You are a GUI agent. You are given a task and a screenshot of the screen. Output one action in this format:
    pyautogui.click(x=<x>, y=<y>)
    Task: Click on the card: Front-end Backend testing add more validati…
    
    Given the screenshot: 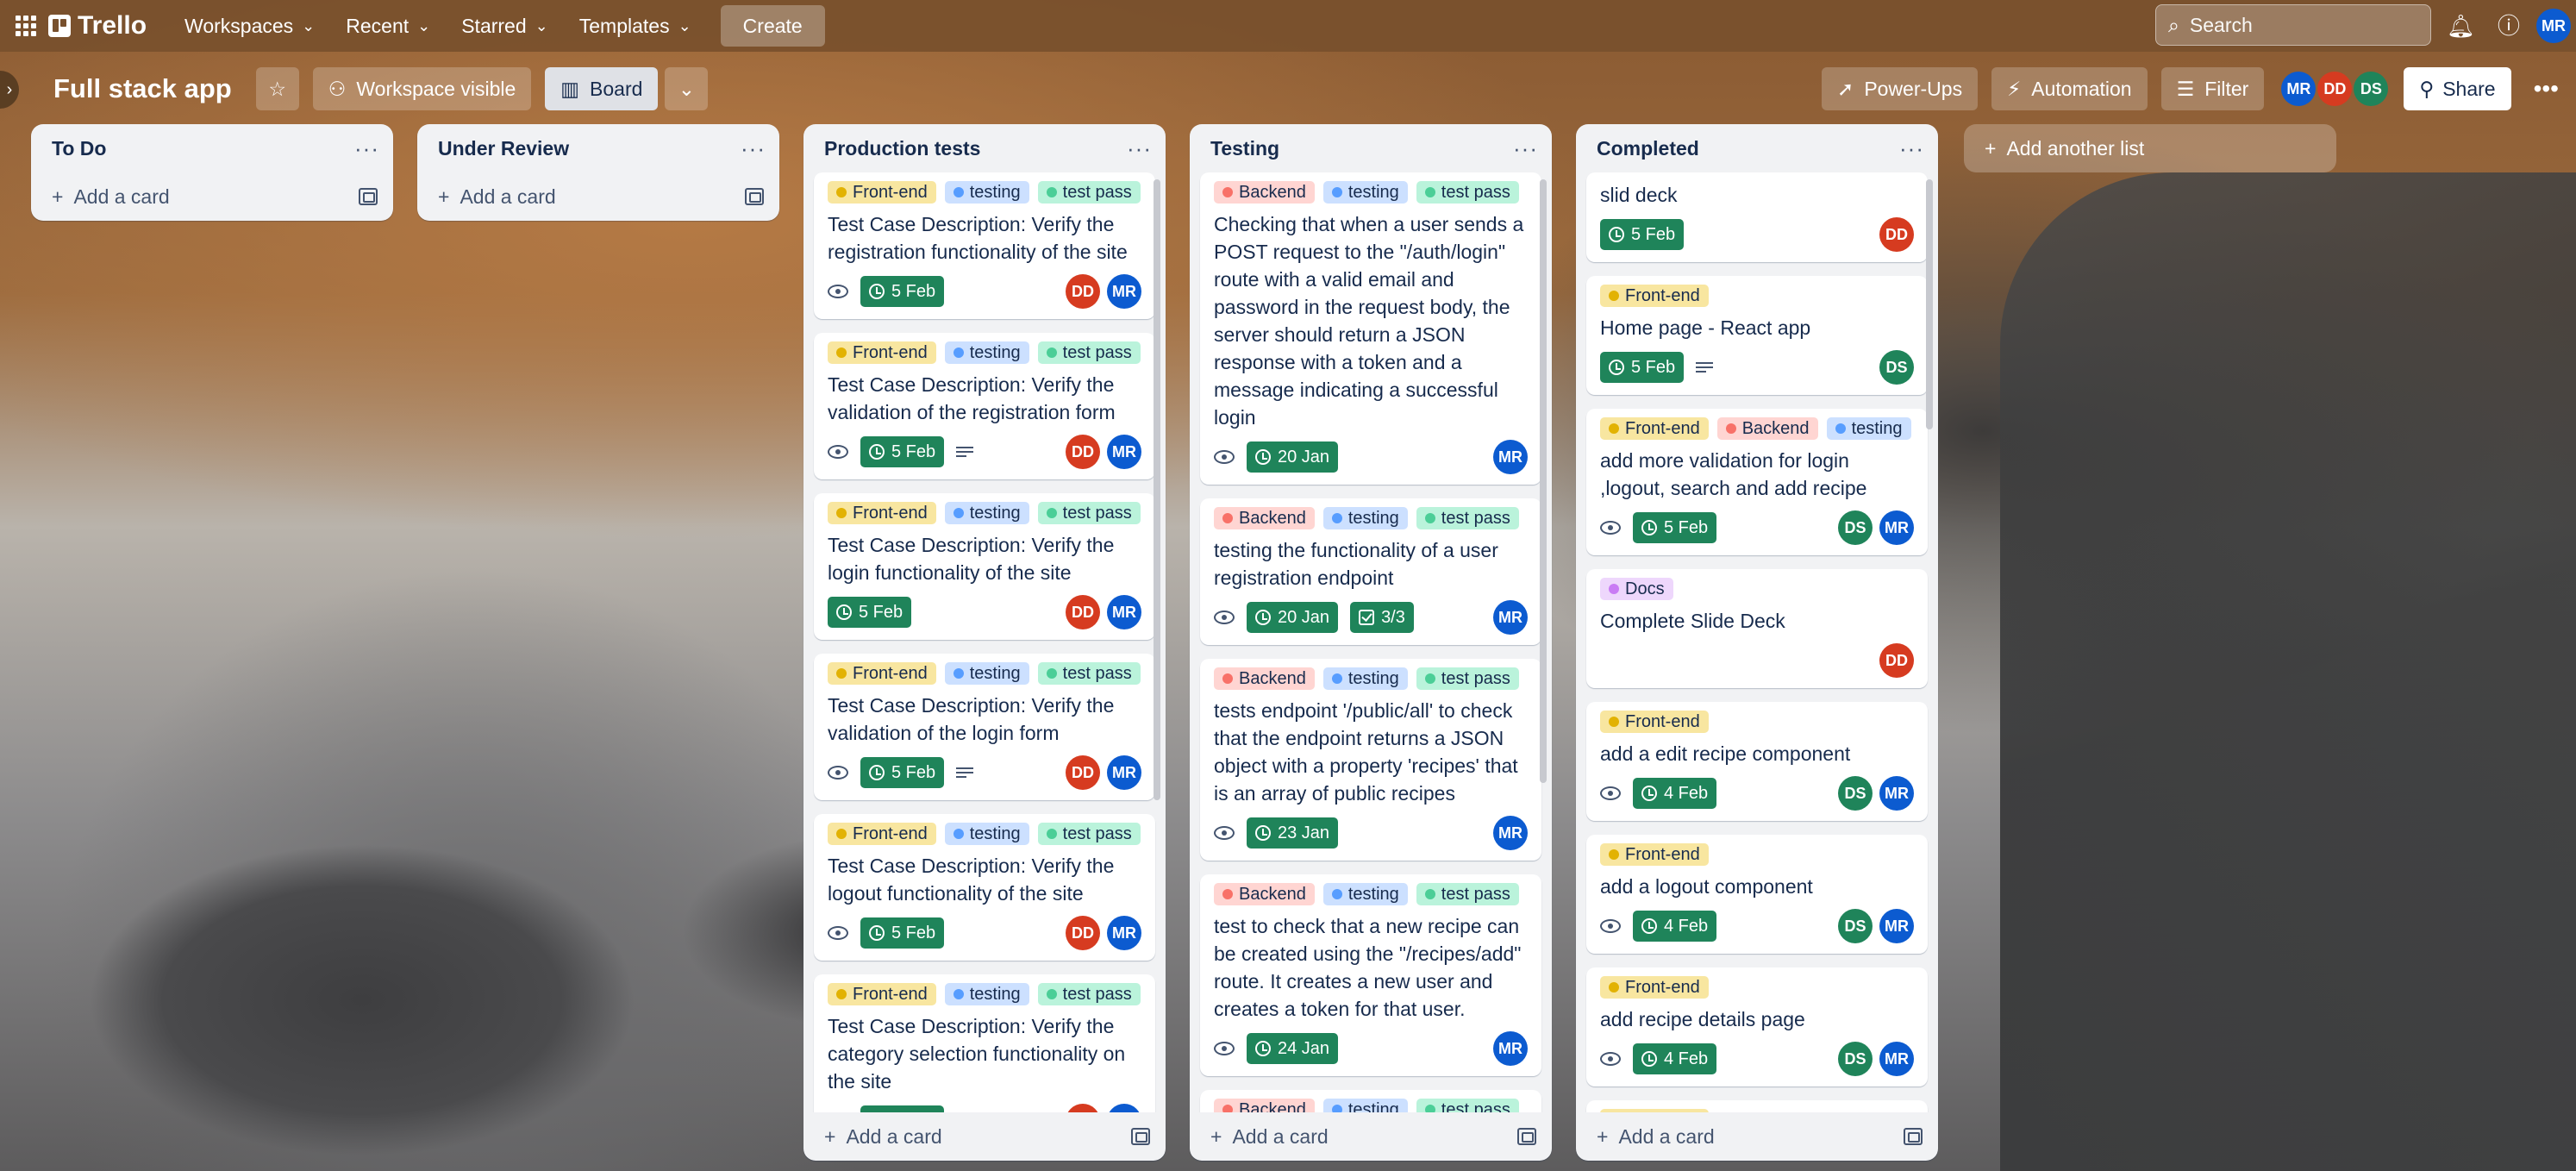 What is the action you would take?
    pyautogui.click(x=1757, y=482)
    